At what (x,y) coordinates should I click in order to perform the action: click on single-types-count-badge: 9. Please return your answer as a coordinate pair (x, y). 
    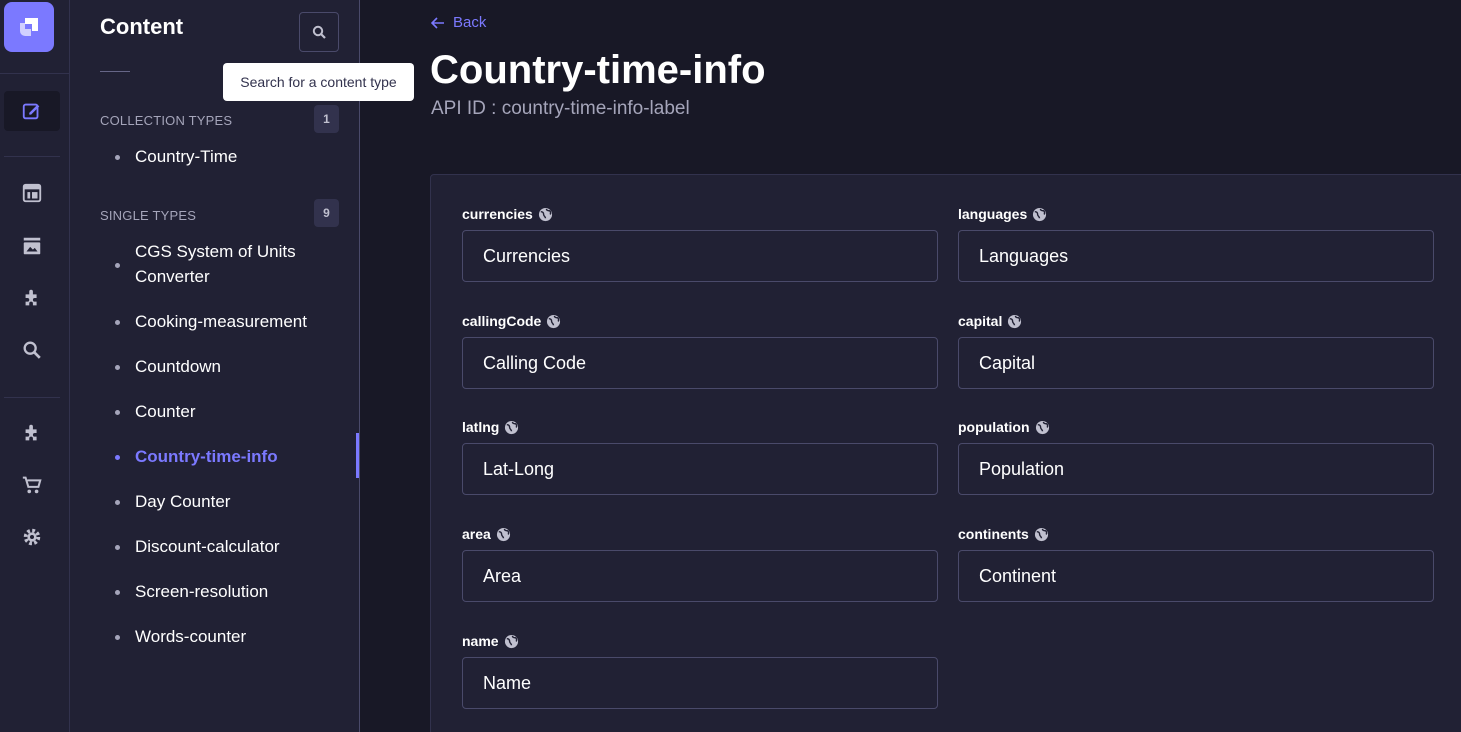
    Looking at the image, I should click on (326, 213).